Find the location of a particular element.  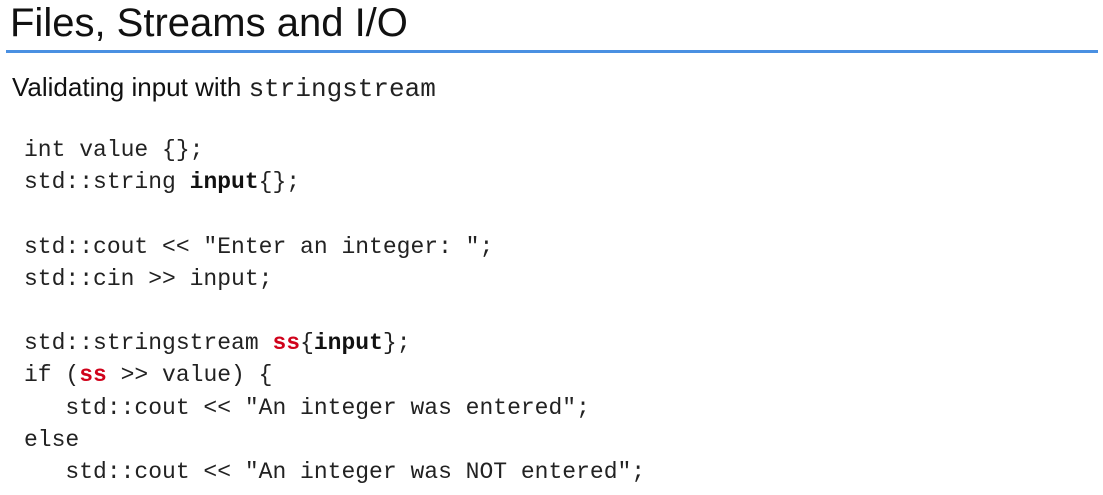

slide-title: Files, Streams and I/O is located at coordinates (209, 23).